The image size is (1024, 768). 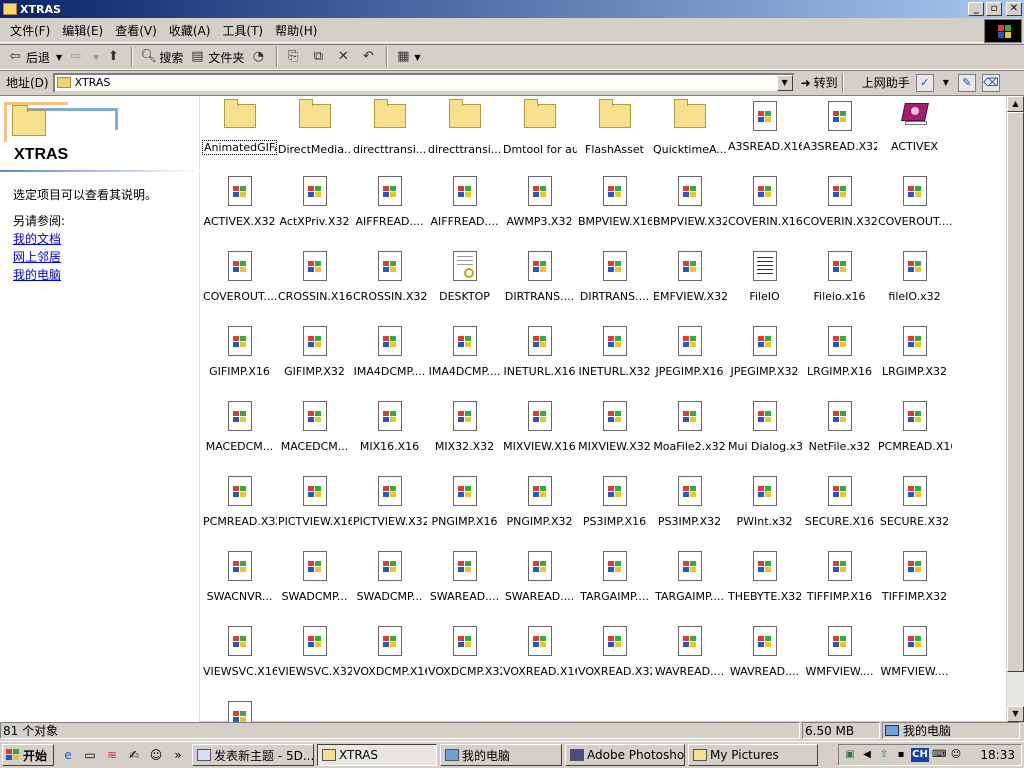 I want to click on undo-button: ↶, so click(x=369, y=57).